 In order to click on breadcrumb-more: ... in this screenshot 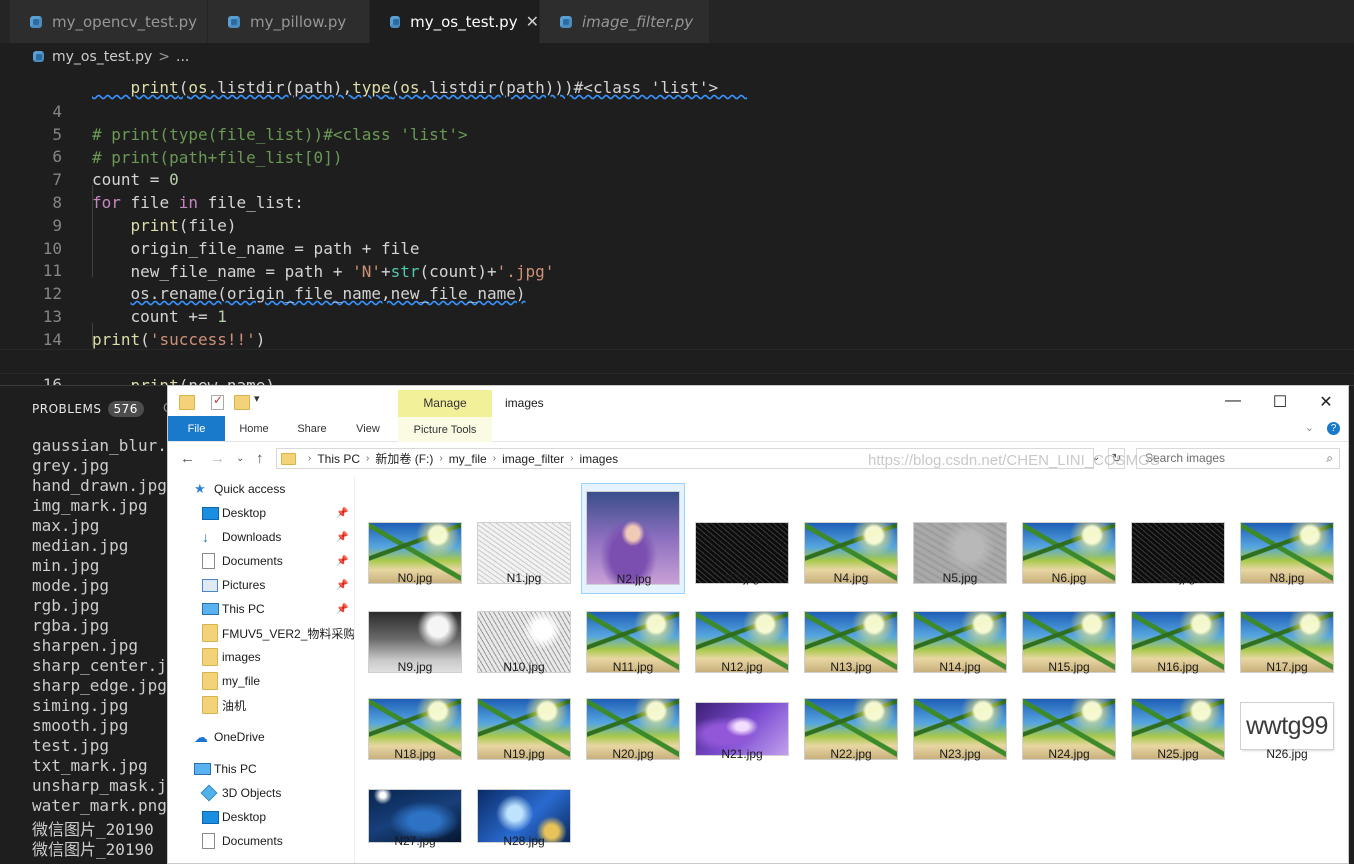, I will do `click(182, 57)`.